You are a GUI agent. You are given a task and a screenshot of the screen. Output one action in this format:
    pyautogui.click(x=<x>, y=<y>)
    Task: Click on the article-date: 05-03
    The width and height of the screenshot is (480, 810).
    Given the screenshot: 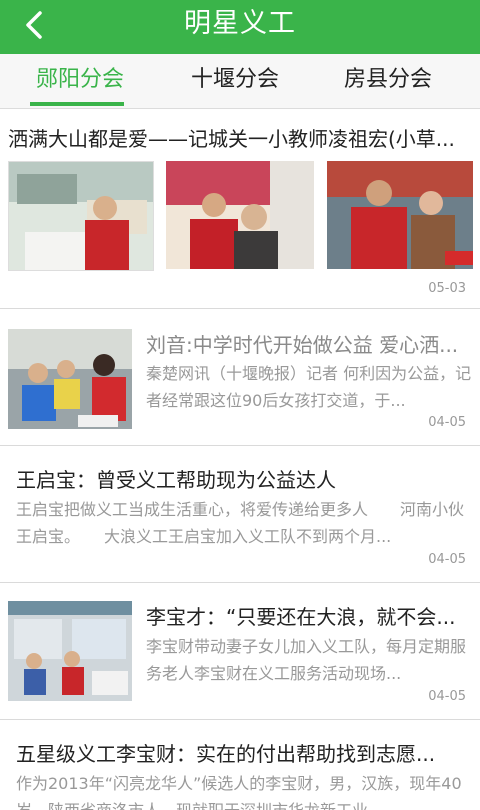 What is the action you would take?
    pyautogui.click(x=447, y=288)
    